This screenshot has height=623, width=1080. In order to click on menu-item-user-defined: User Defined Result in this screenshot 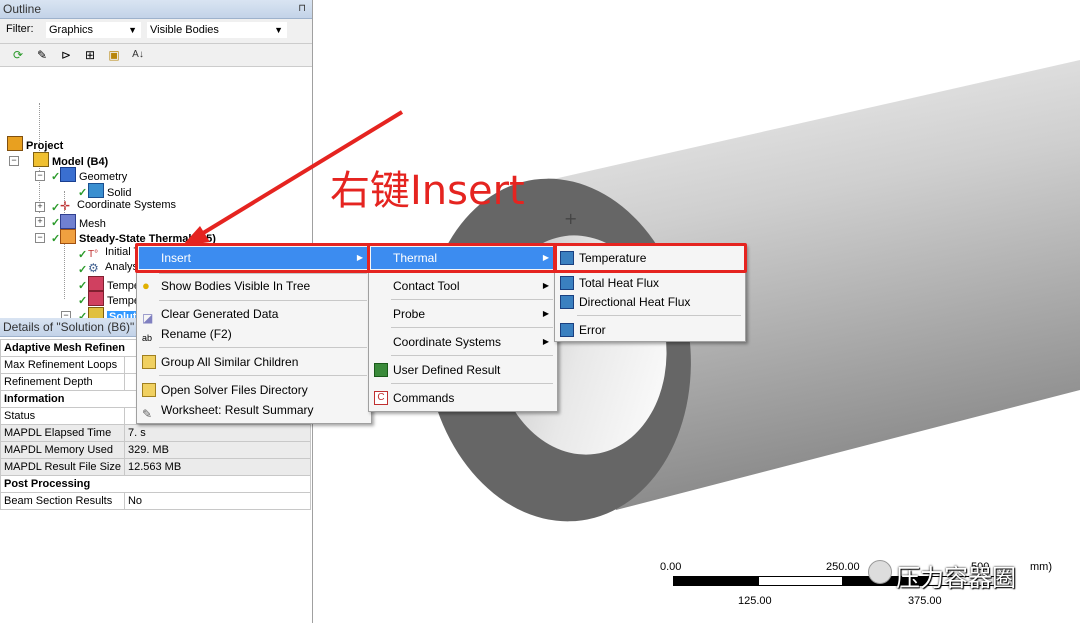, I will do `click(463, 370)`.